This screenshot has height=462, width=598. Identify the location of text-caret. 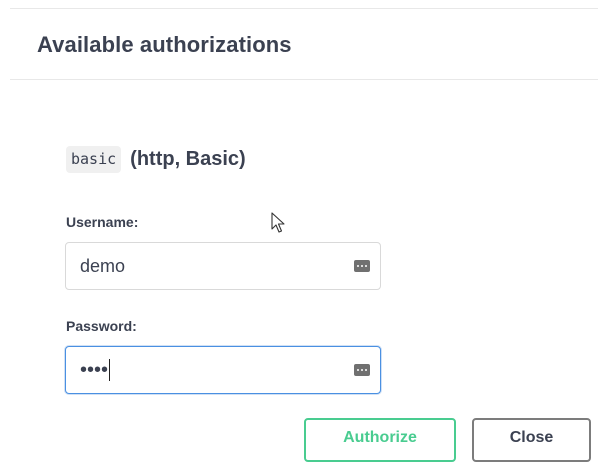
(110, 370).